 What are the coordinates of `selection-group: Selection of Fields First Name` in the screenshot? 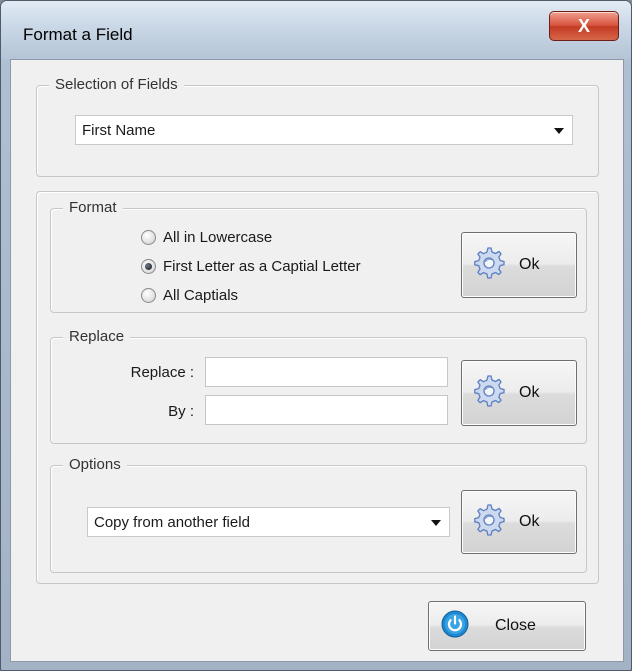 It's located at (317, 126).